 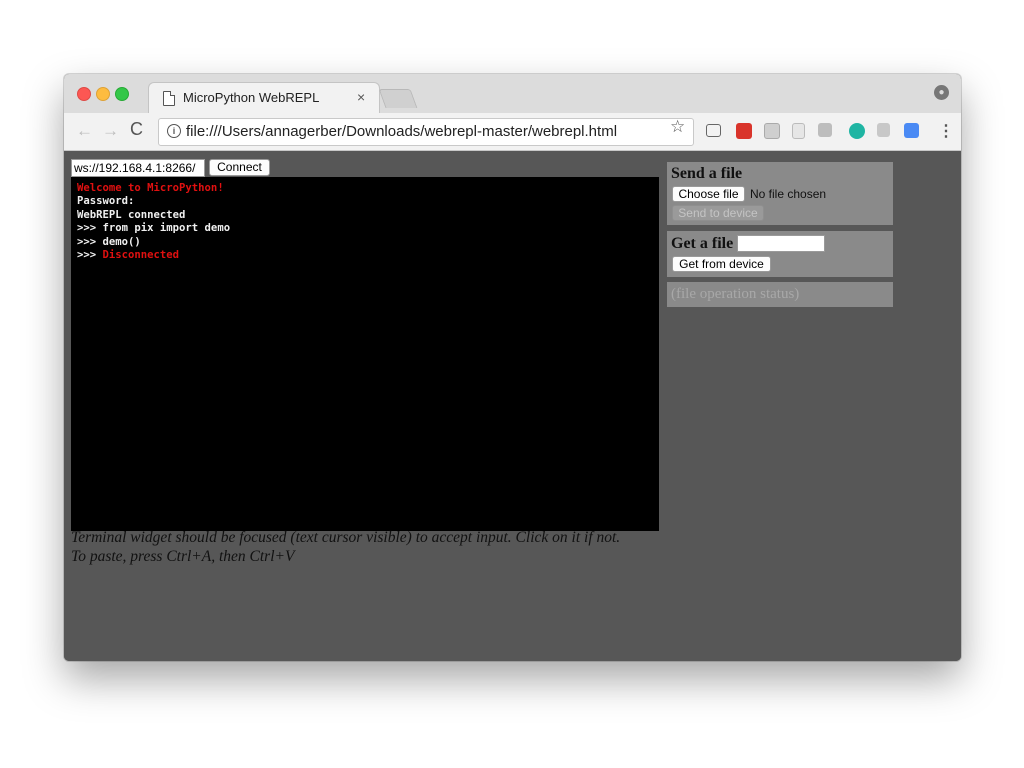 What do you see at coordinates (718, 213) in the screenshot?
I see `send-to-device-button: Send to device` at bounding box center [718, 213].